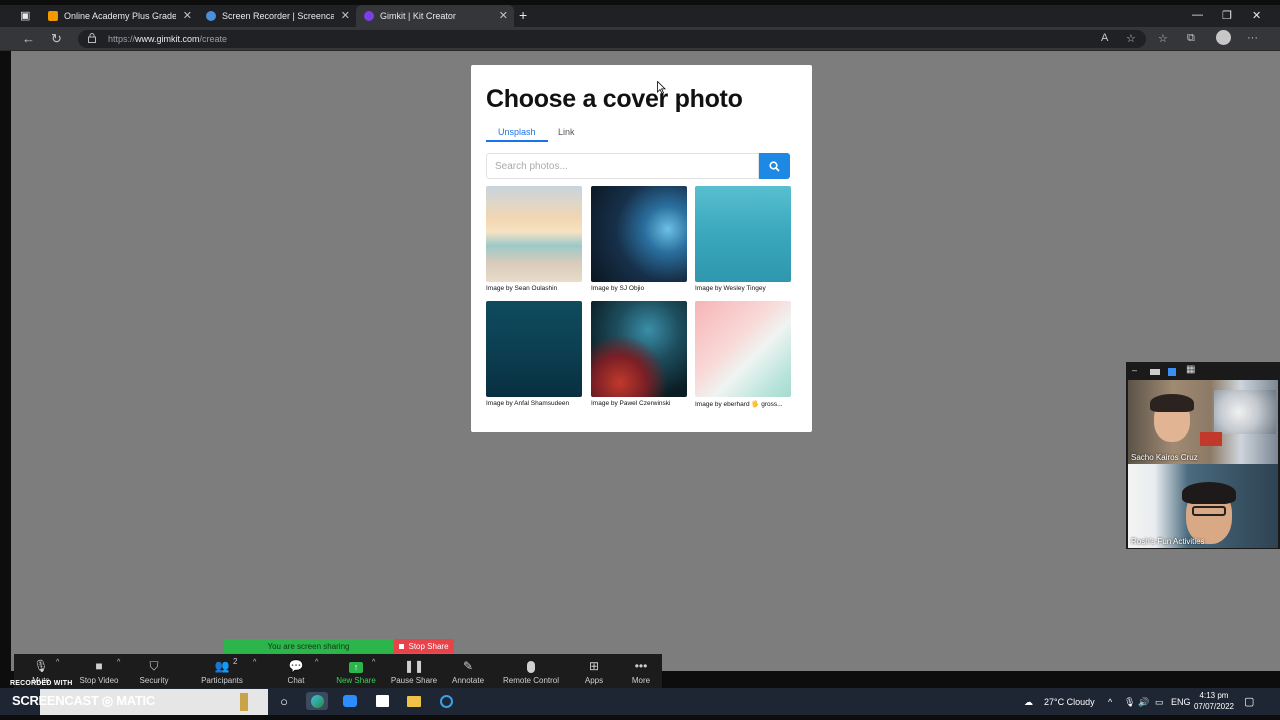  Describe the element at coordinates (414, 680) in the screenshot. I see `pause-share-label: Pause Share` at that location.